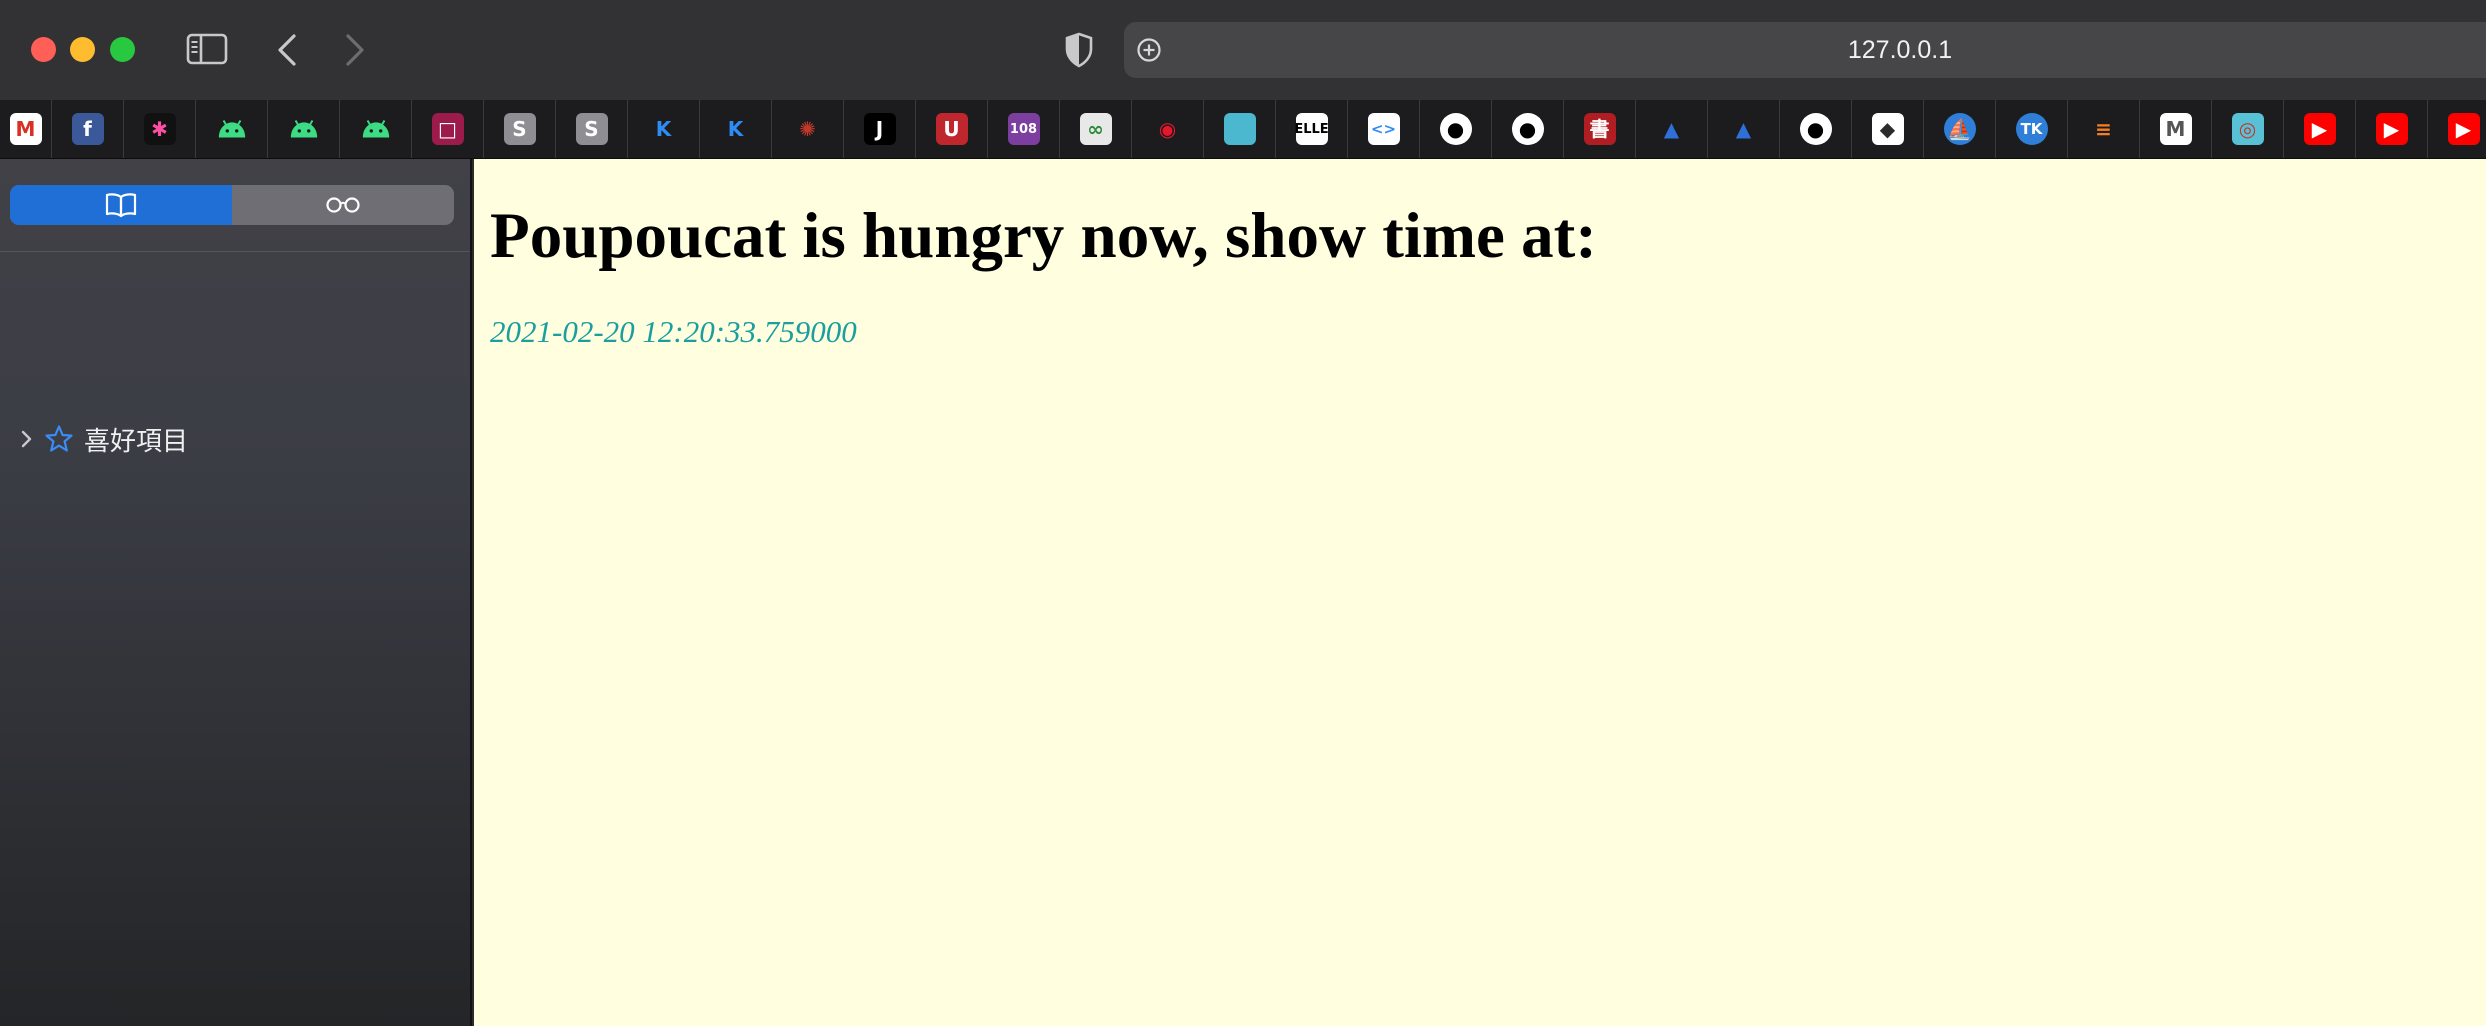 The width and height of the screenshot is (2486, 1026). I want to click on favorite-blue-ship: ⛵, so click(1960, 129).